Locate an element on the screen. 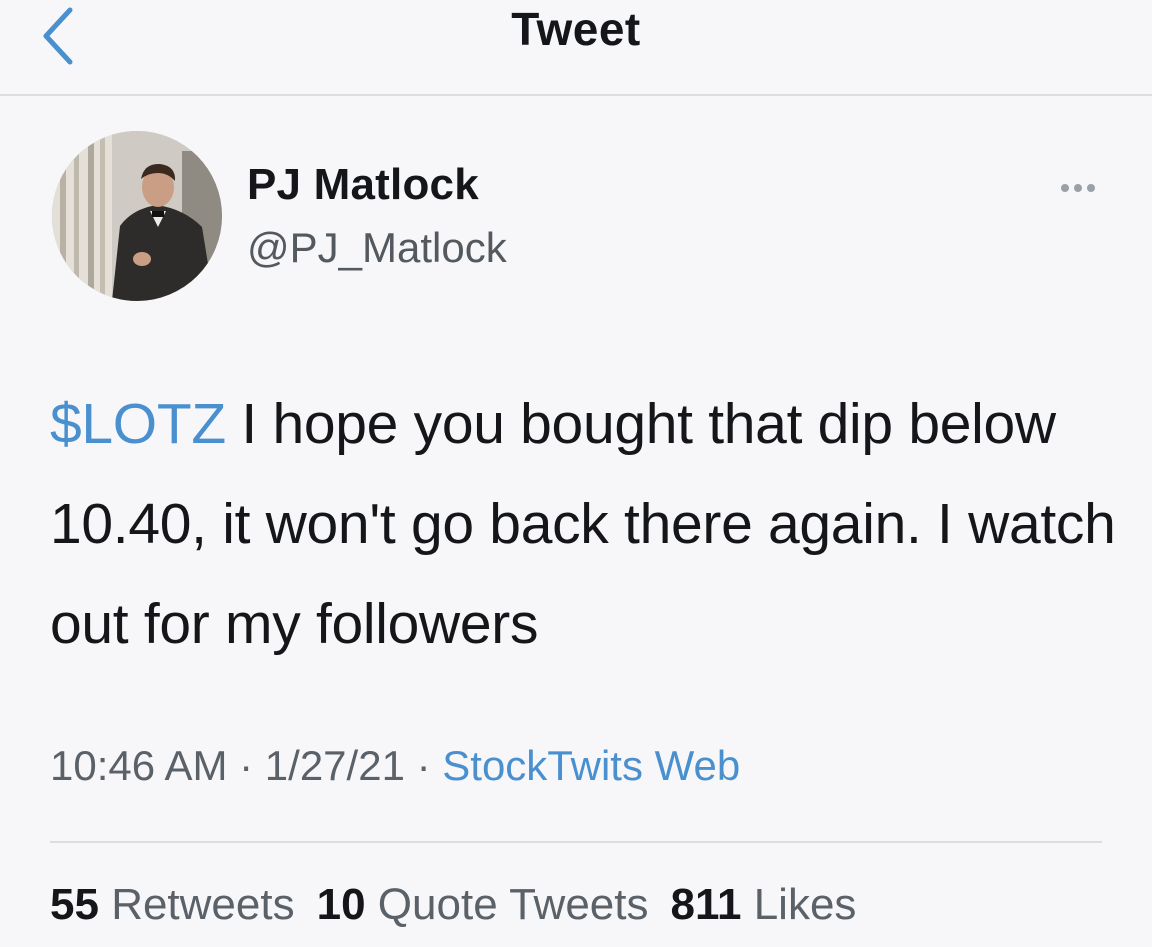 This screenshot has width=1152, height=947. author-handle: @PJ_Matlock is located at coordinates (377, 248).